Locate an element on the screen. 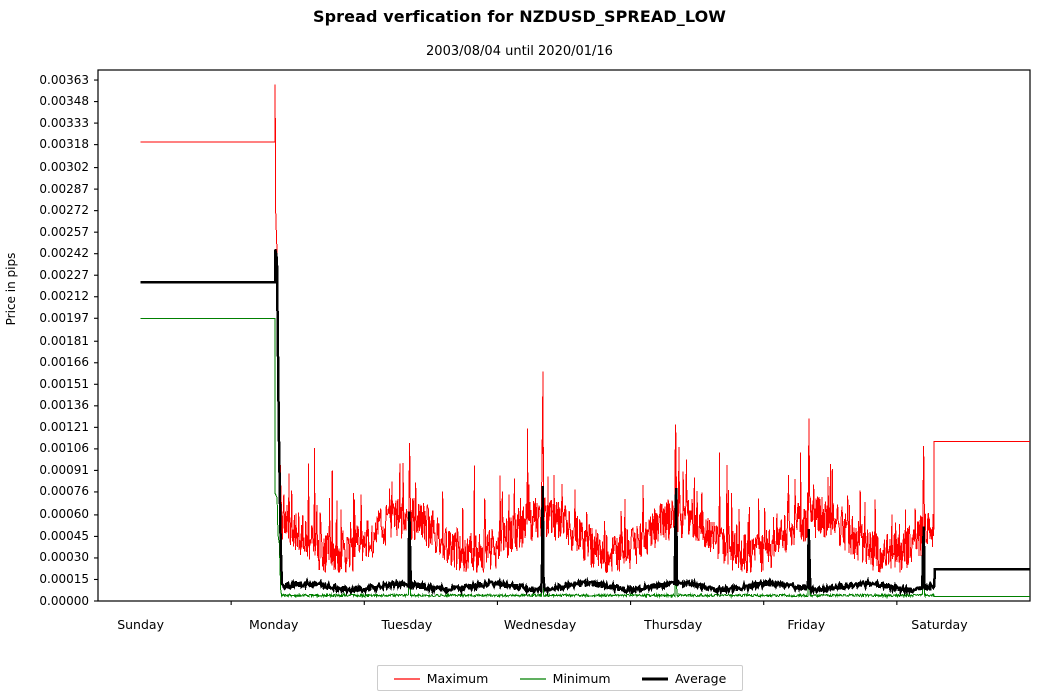 This screenshot has width=1039, height=700. y-tick-label: 0.00227 is located at coordinates (64, 274).